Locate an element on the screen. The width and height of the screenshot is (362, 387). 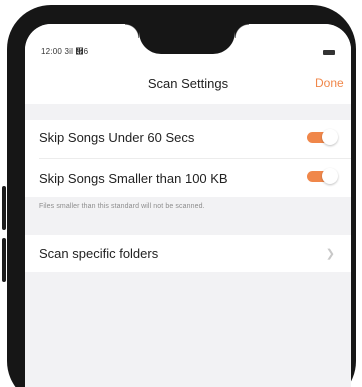
skip-short-songs-row: Skip Songs Under 60 Secs is located at coordinates (188, 139).